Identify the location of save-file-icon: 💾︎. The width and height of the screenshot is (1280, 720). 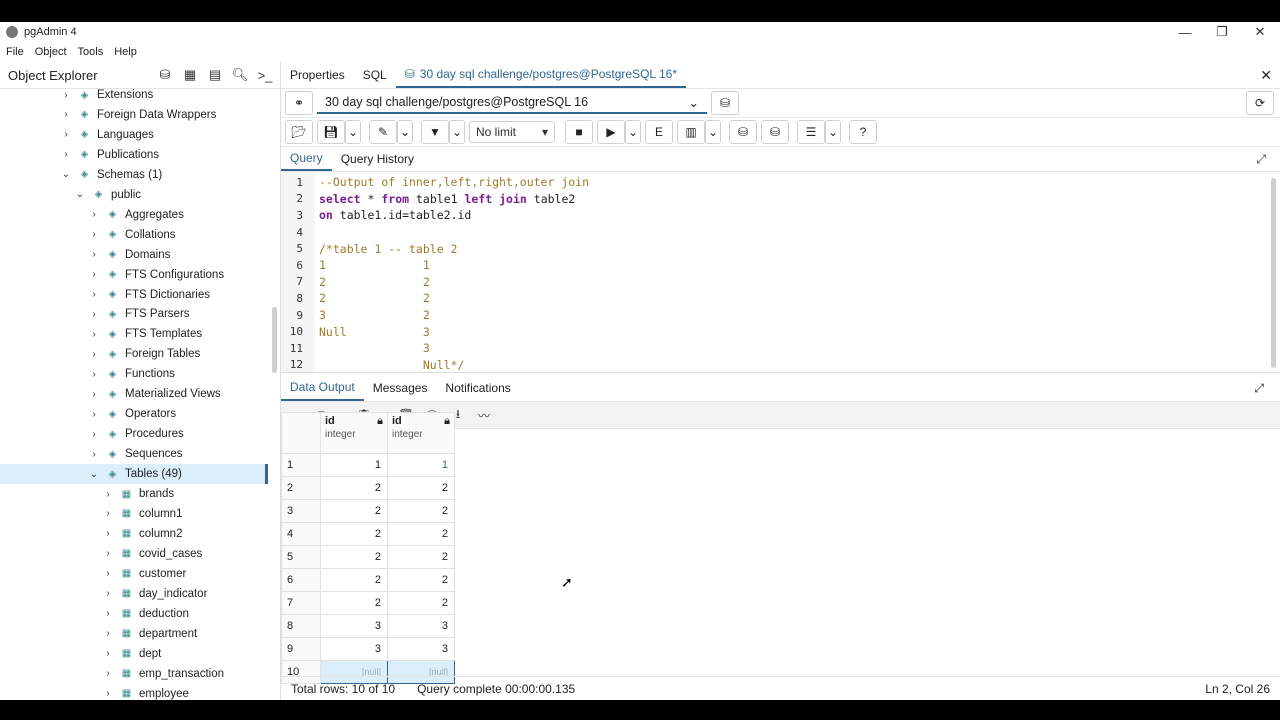
(331, 132).